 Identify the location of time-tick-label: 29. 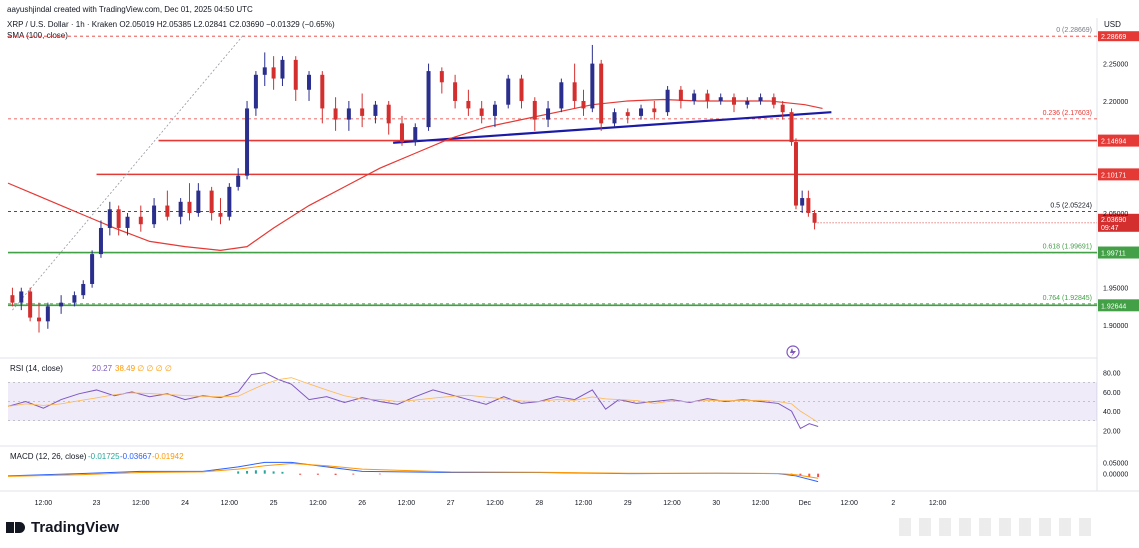
(628, 503).